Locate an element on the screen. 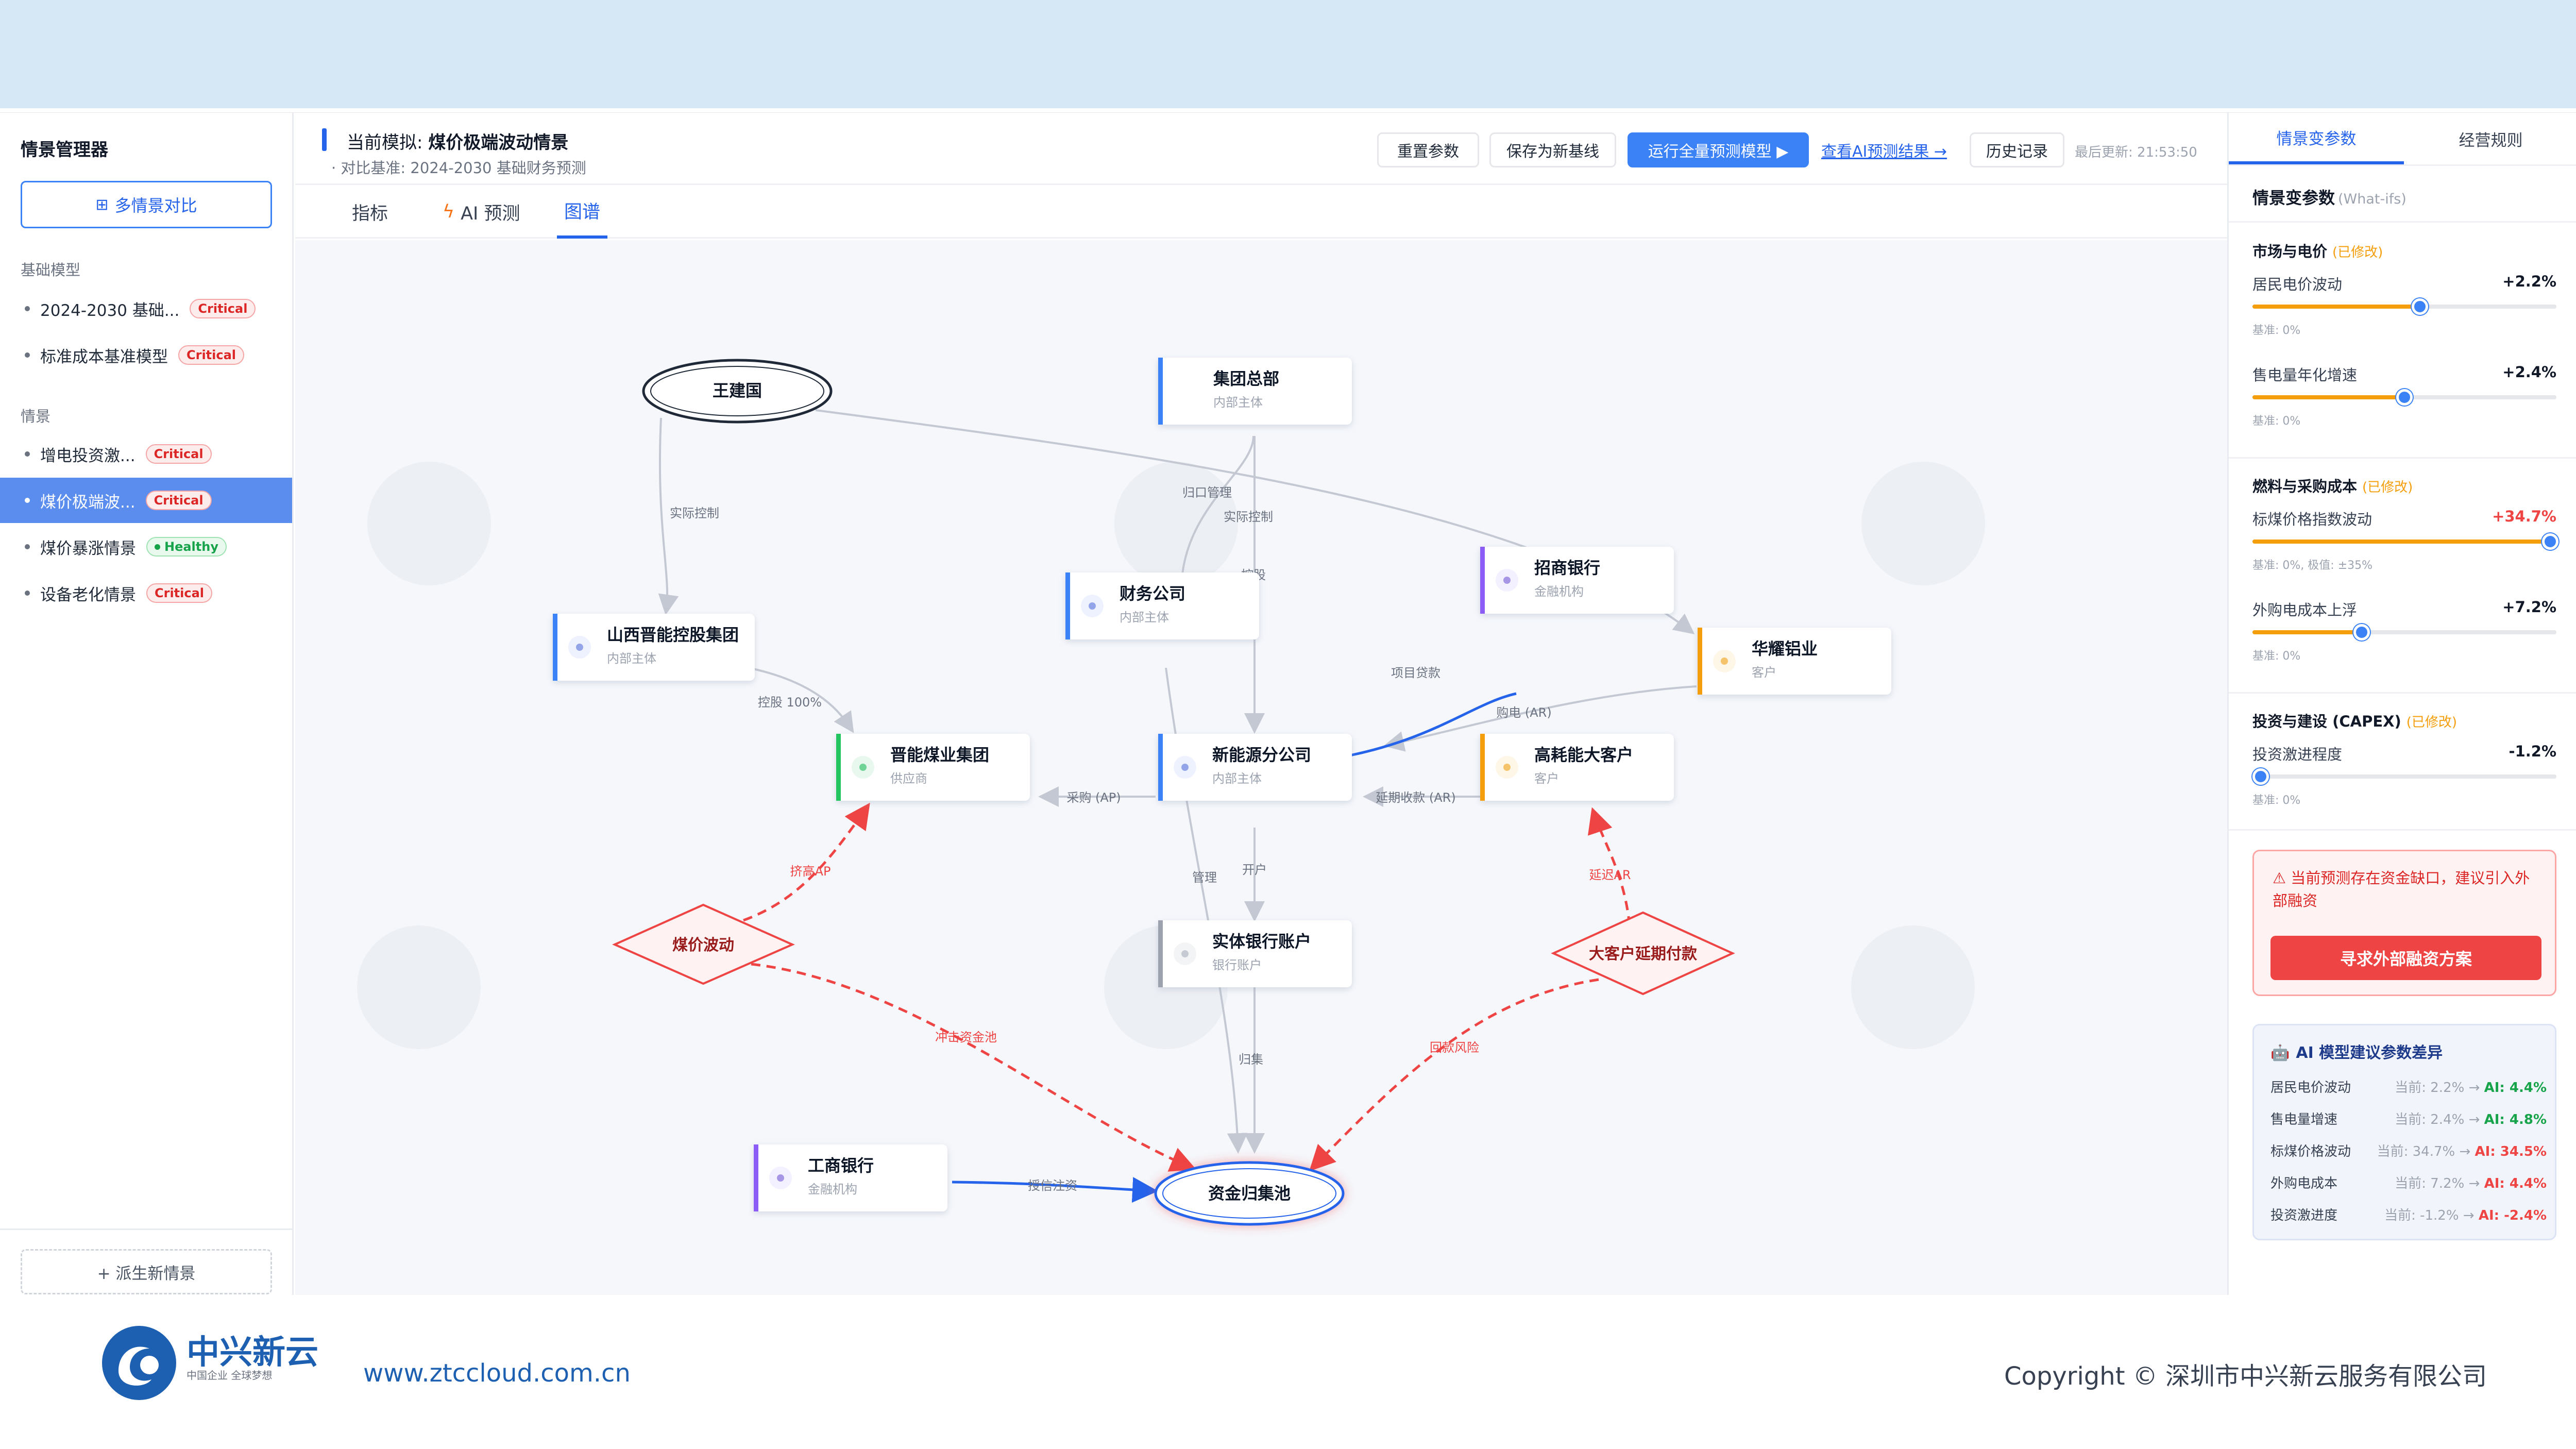  node-label: 王建国 is located at coordinates (737, 390).